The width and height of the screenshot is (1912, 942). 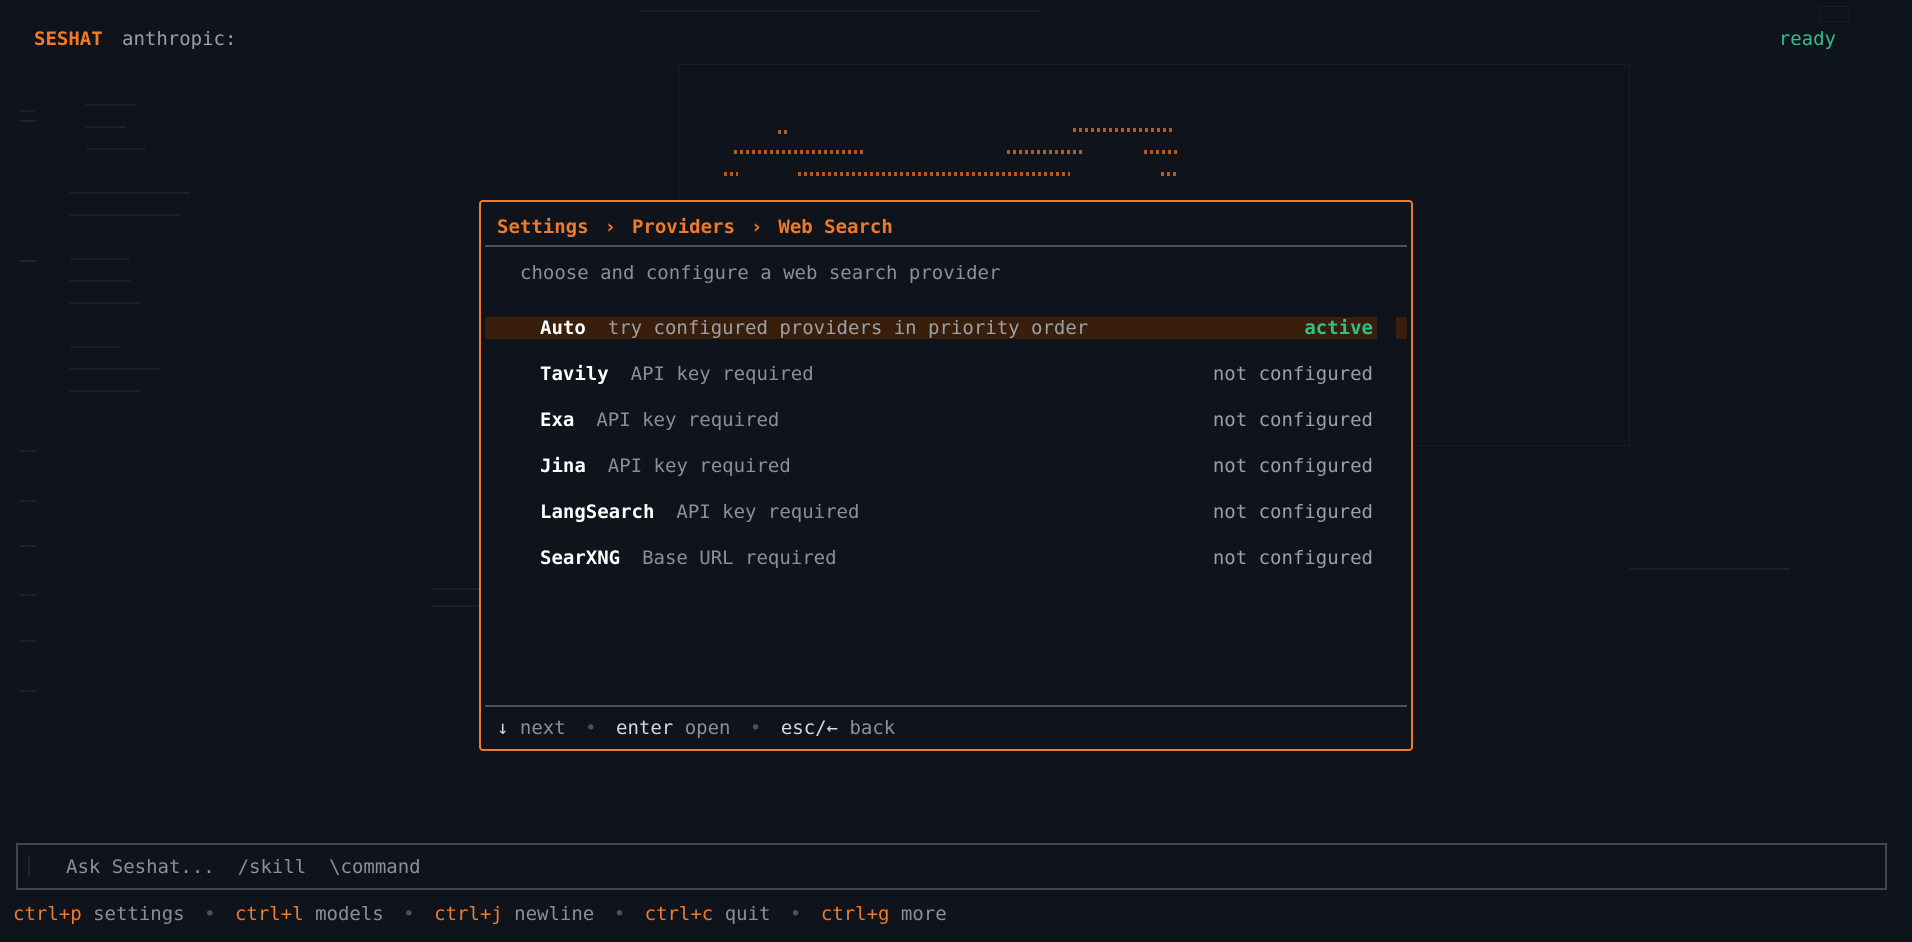 I want to click on breadcrumb-settings: Settings, so click(x=543, y=227).